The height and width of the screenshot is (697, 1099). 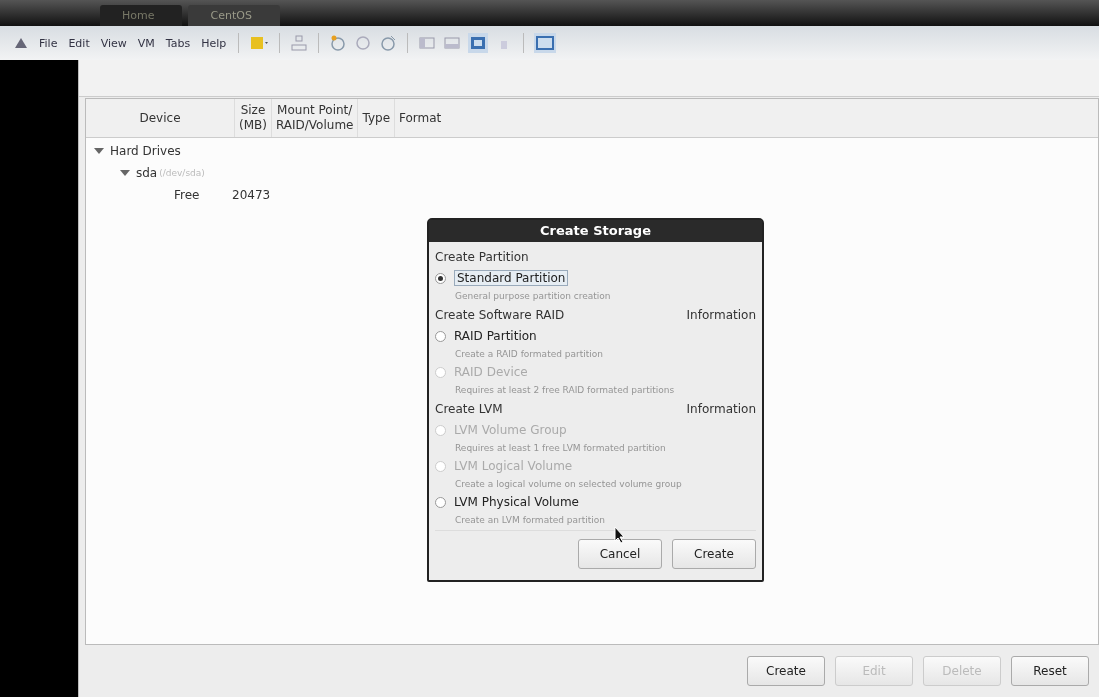 What do you see at coordinates (259, 43) in the screenshot?
I see `library-icon` at bounding box center [259, 43].